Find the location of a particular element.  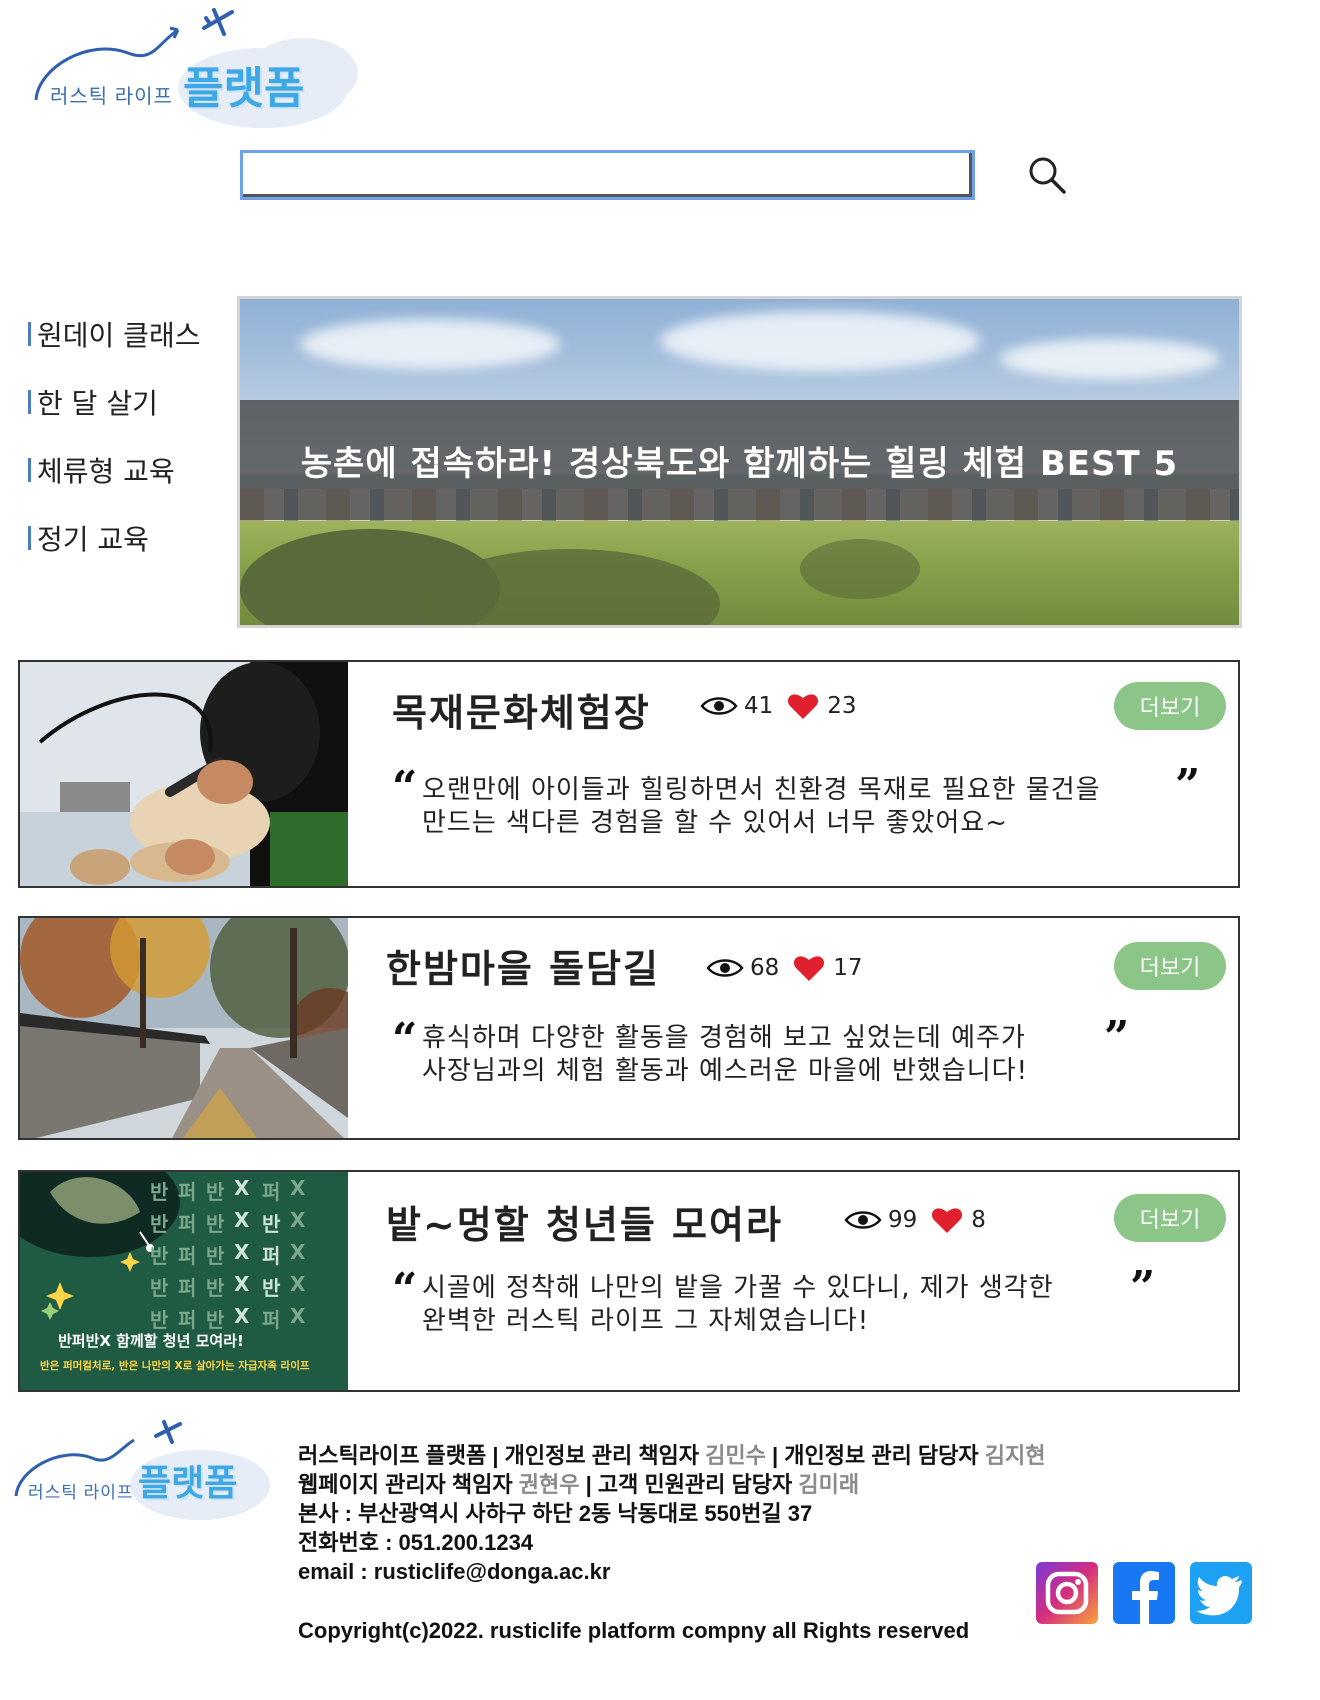

review-line: 사장님과의 체험 활동과 예스러운 마을에 반했습니다! is located at coordinates (725, 1071).